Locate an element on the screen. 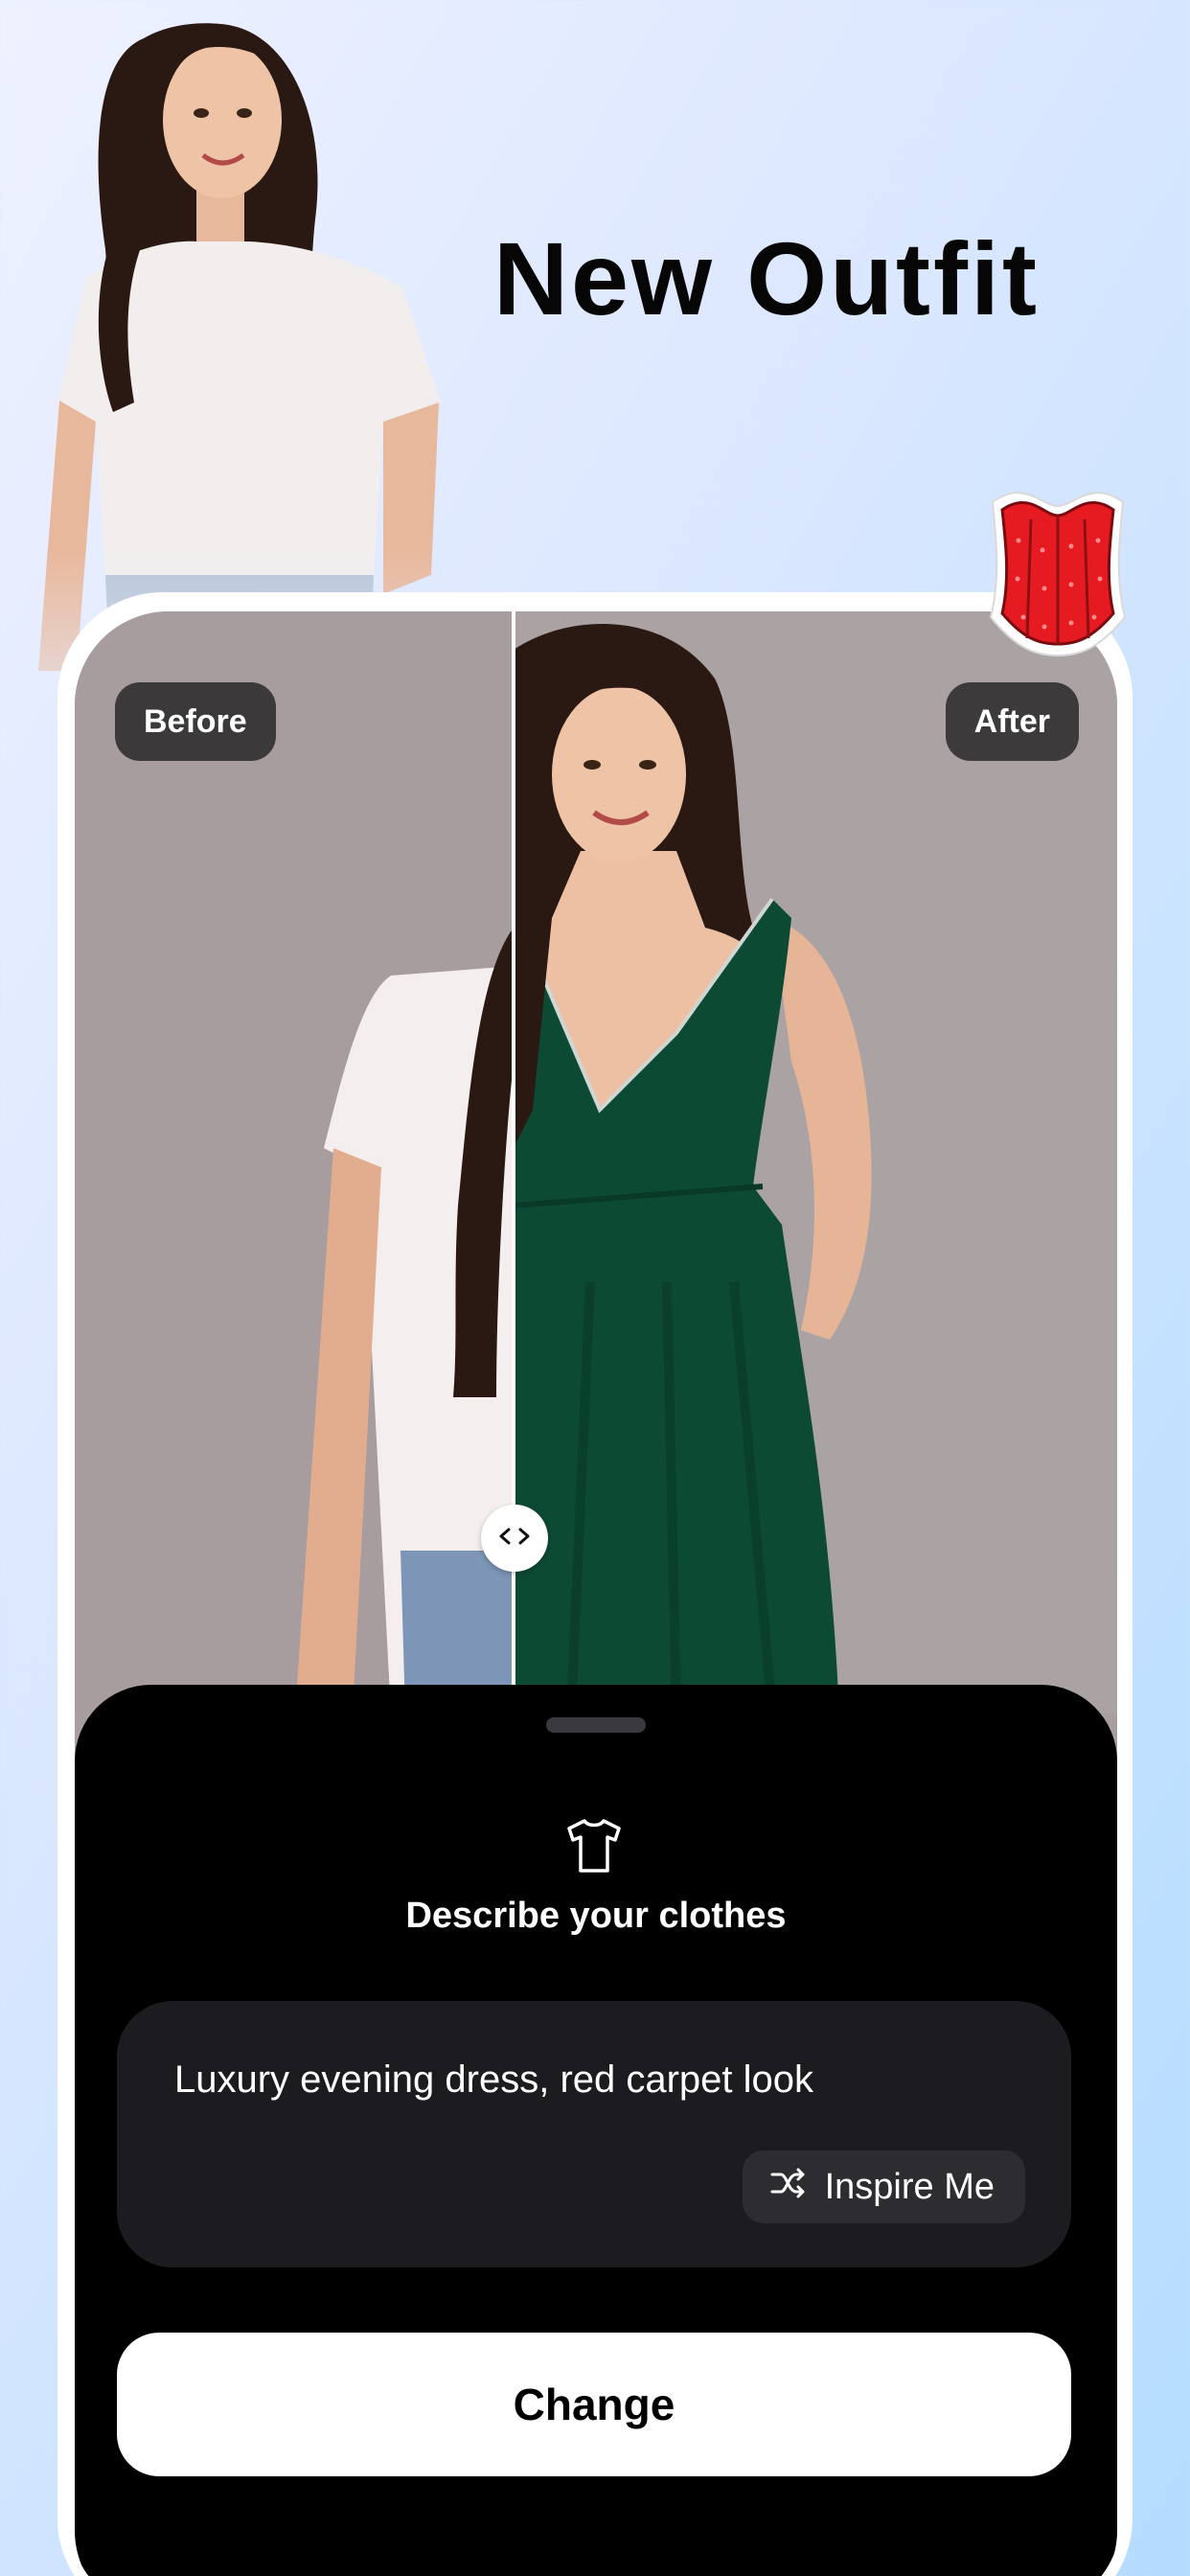 The width and height of the screenshot is (1190, 2576). page-title: New Outfit is located at coordinates (766, 278).